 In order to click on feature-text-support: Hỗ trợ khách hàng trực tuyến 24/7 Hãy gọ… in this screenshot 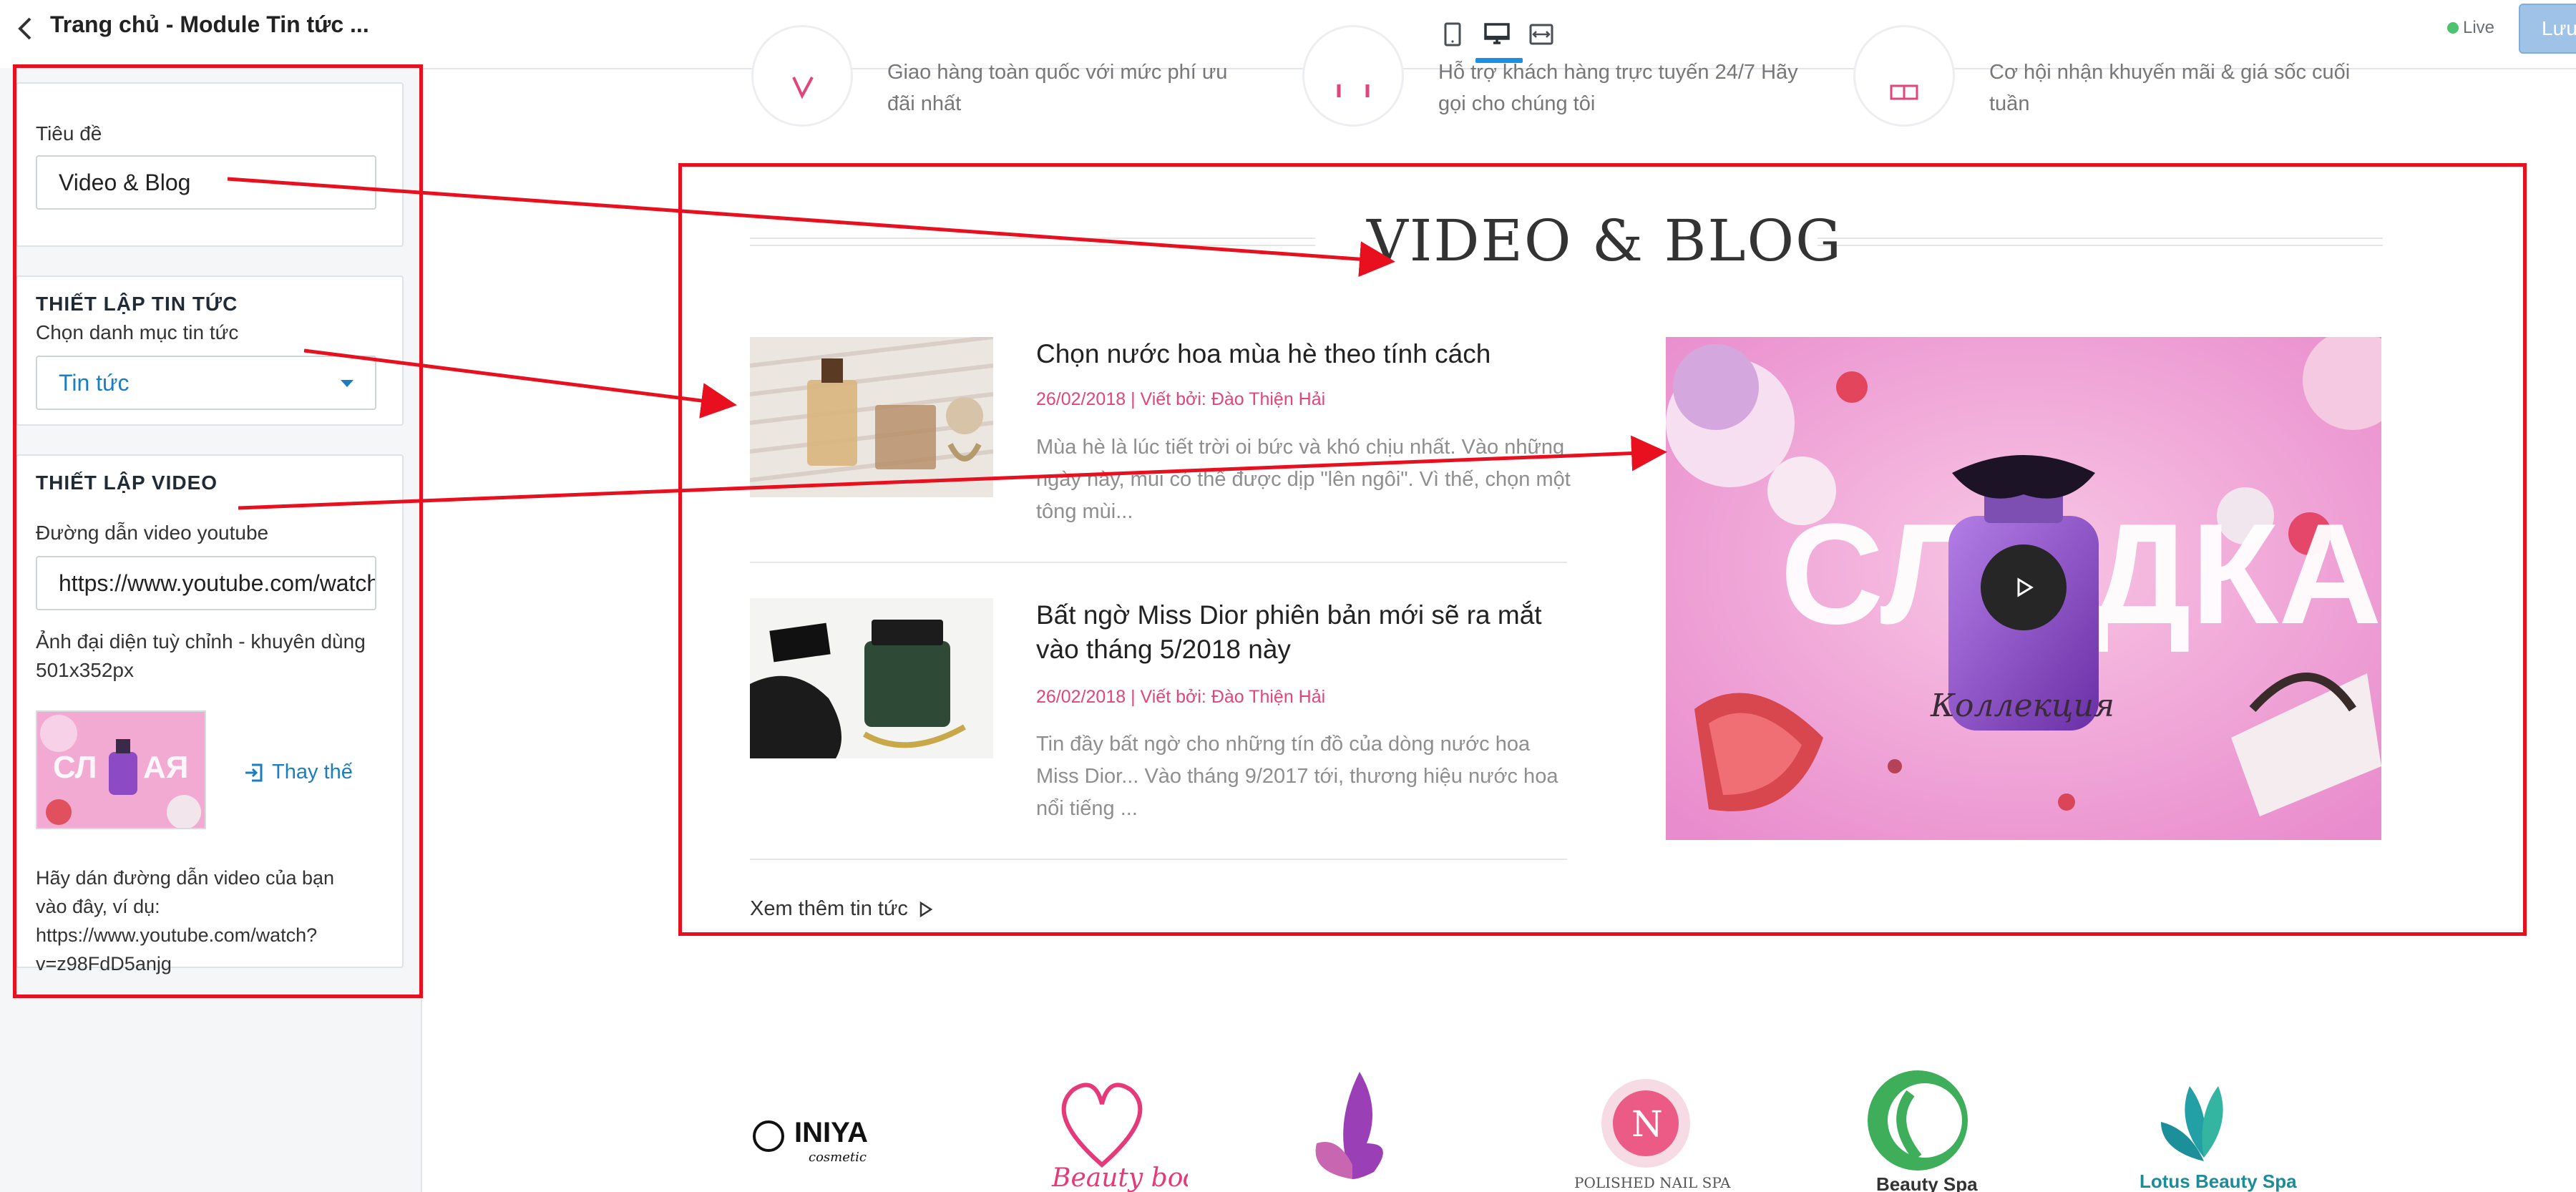, I will do `click(1618, 88)`.